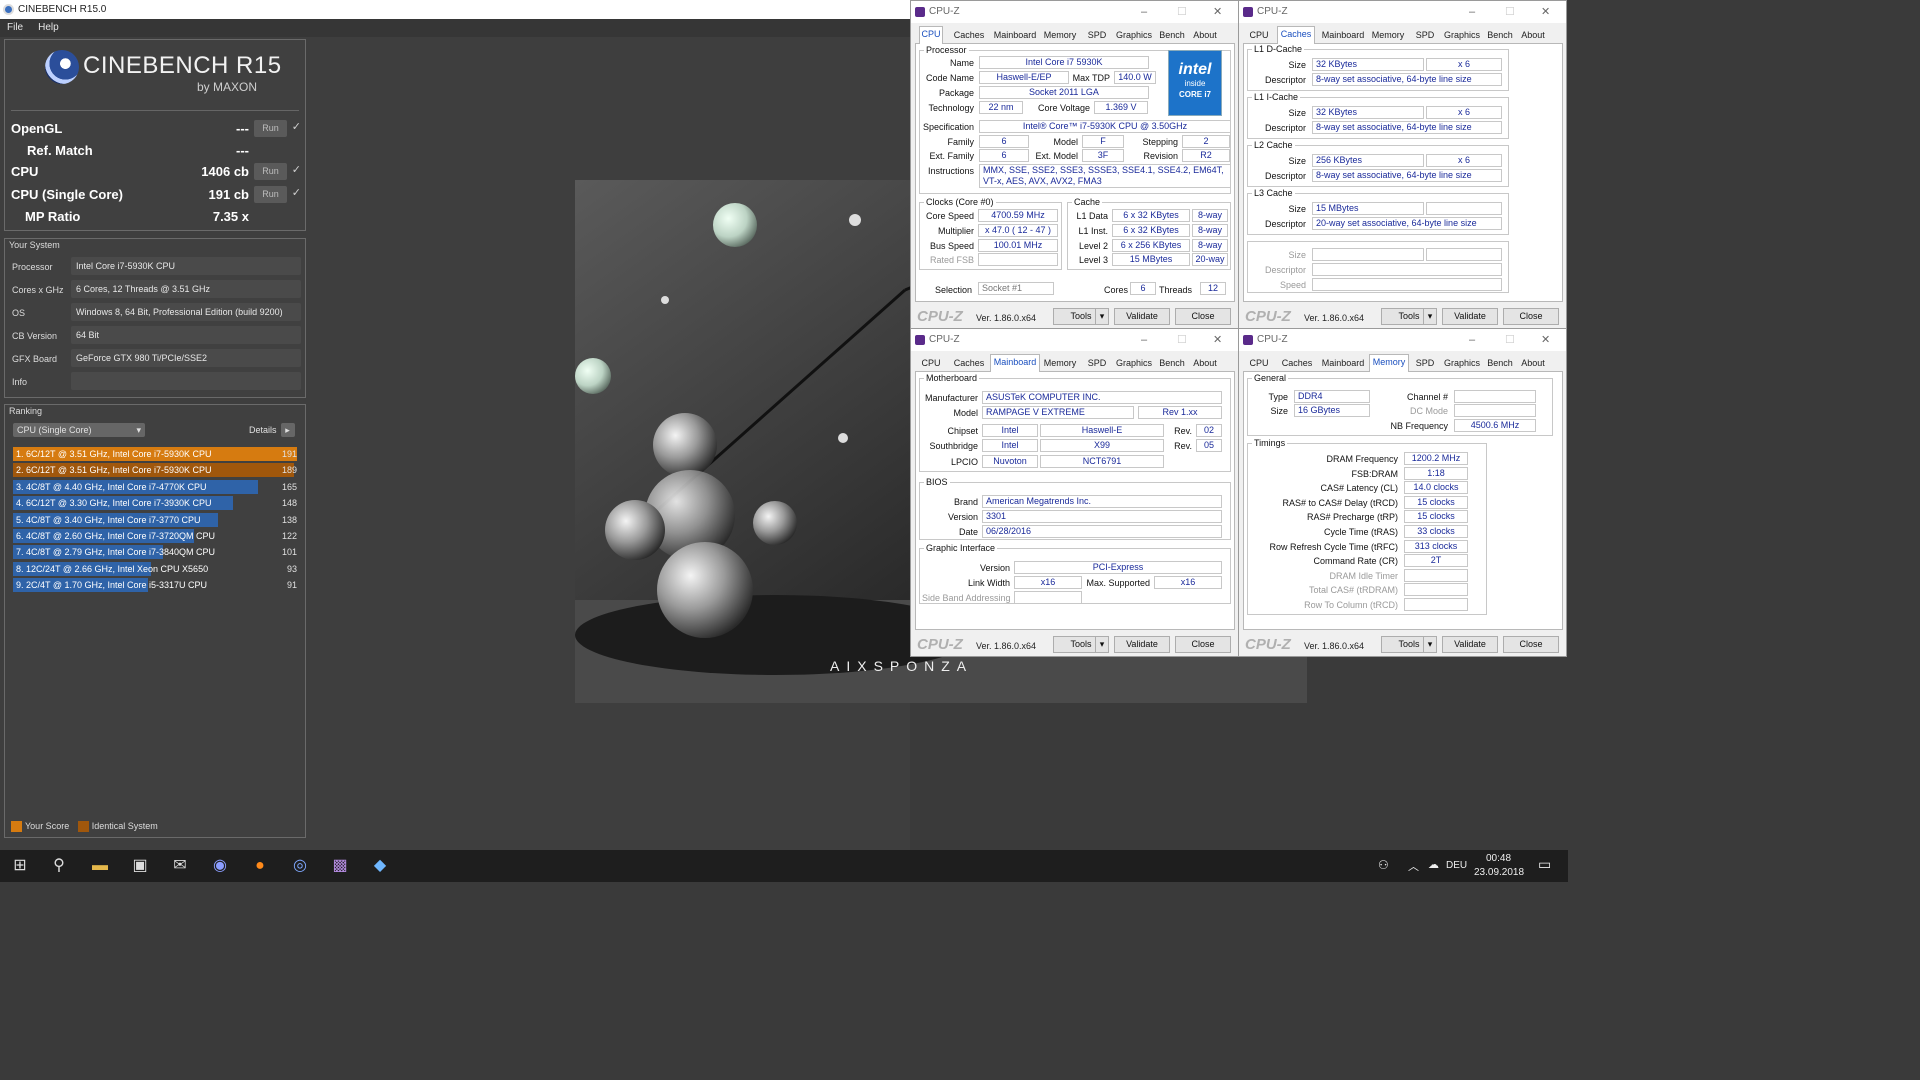  What do you see at coordinates (1016, 288) in the screenshot?
I see `socket-select: Socket #1` at bounding box center [1016, 288].